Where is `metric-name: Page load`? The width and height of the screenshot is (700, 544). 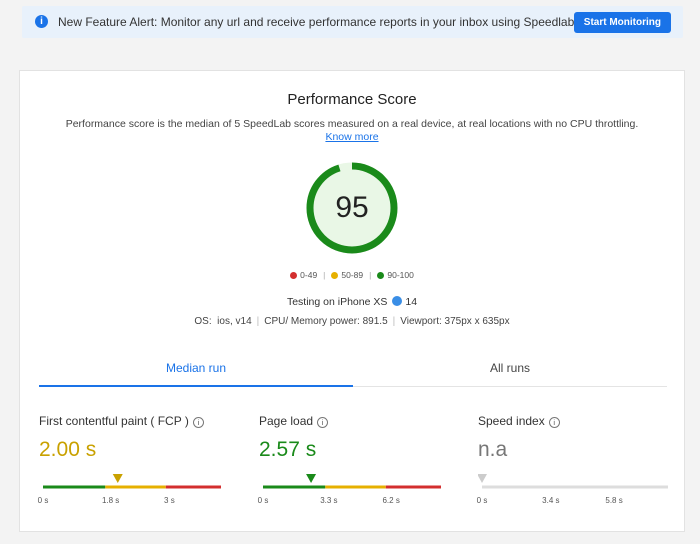
metric-name: Page load is located at coordinates (286, 421).